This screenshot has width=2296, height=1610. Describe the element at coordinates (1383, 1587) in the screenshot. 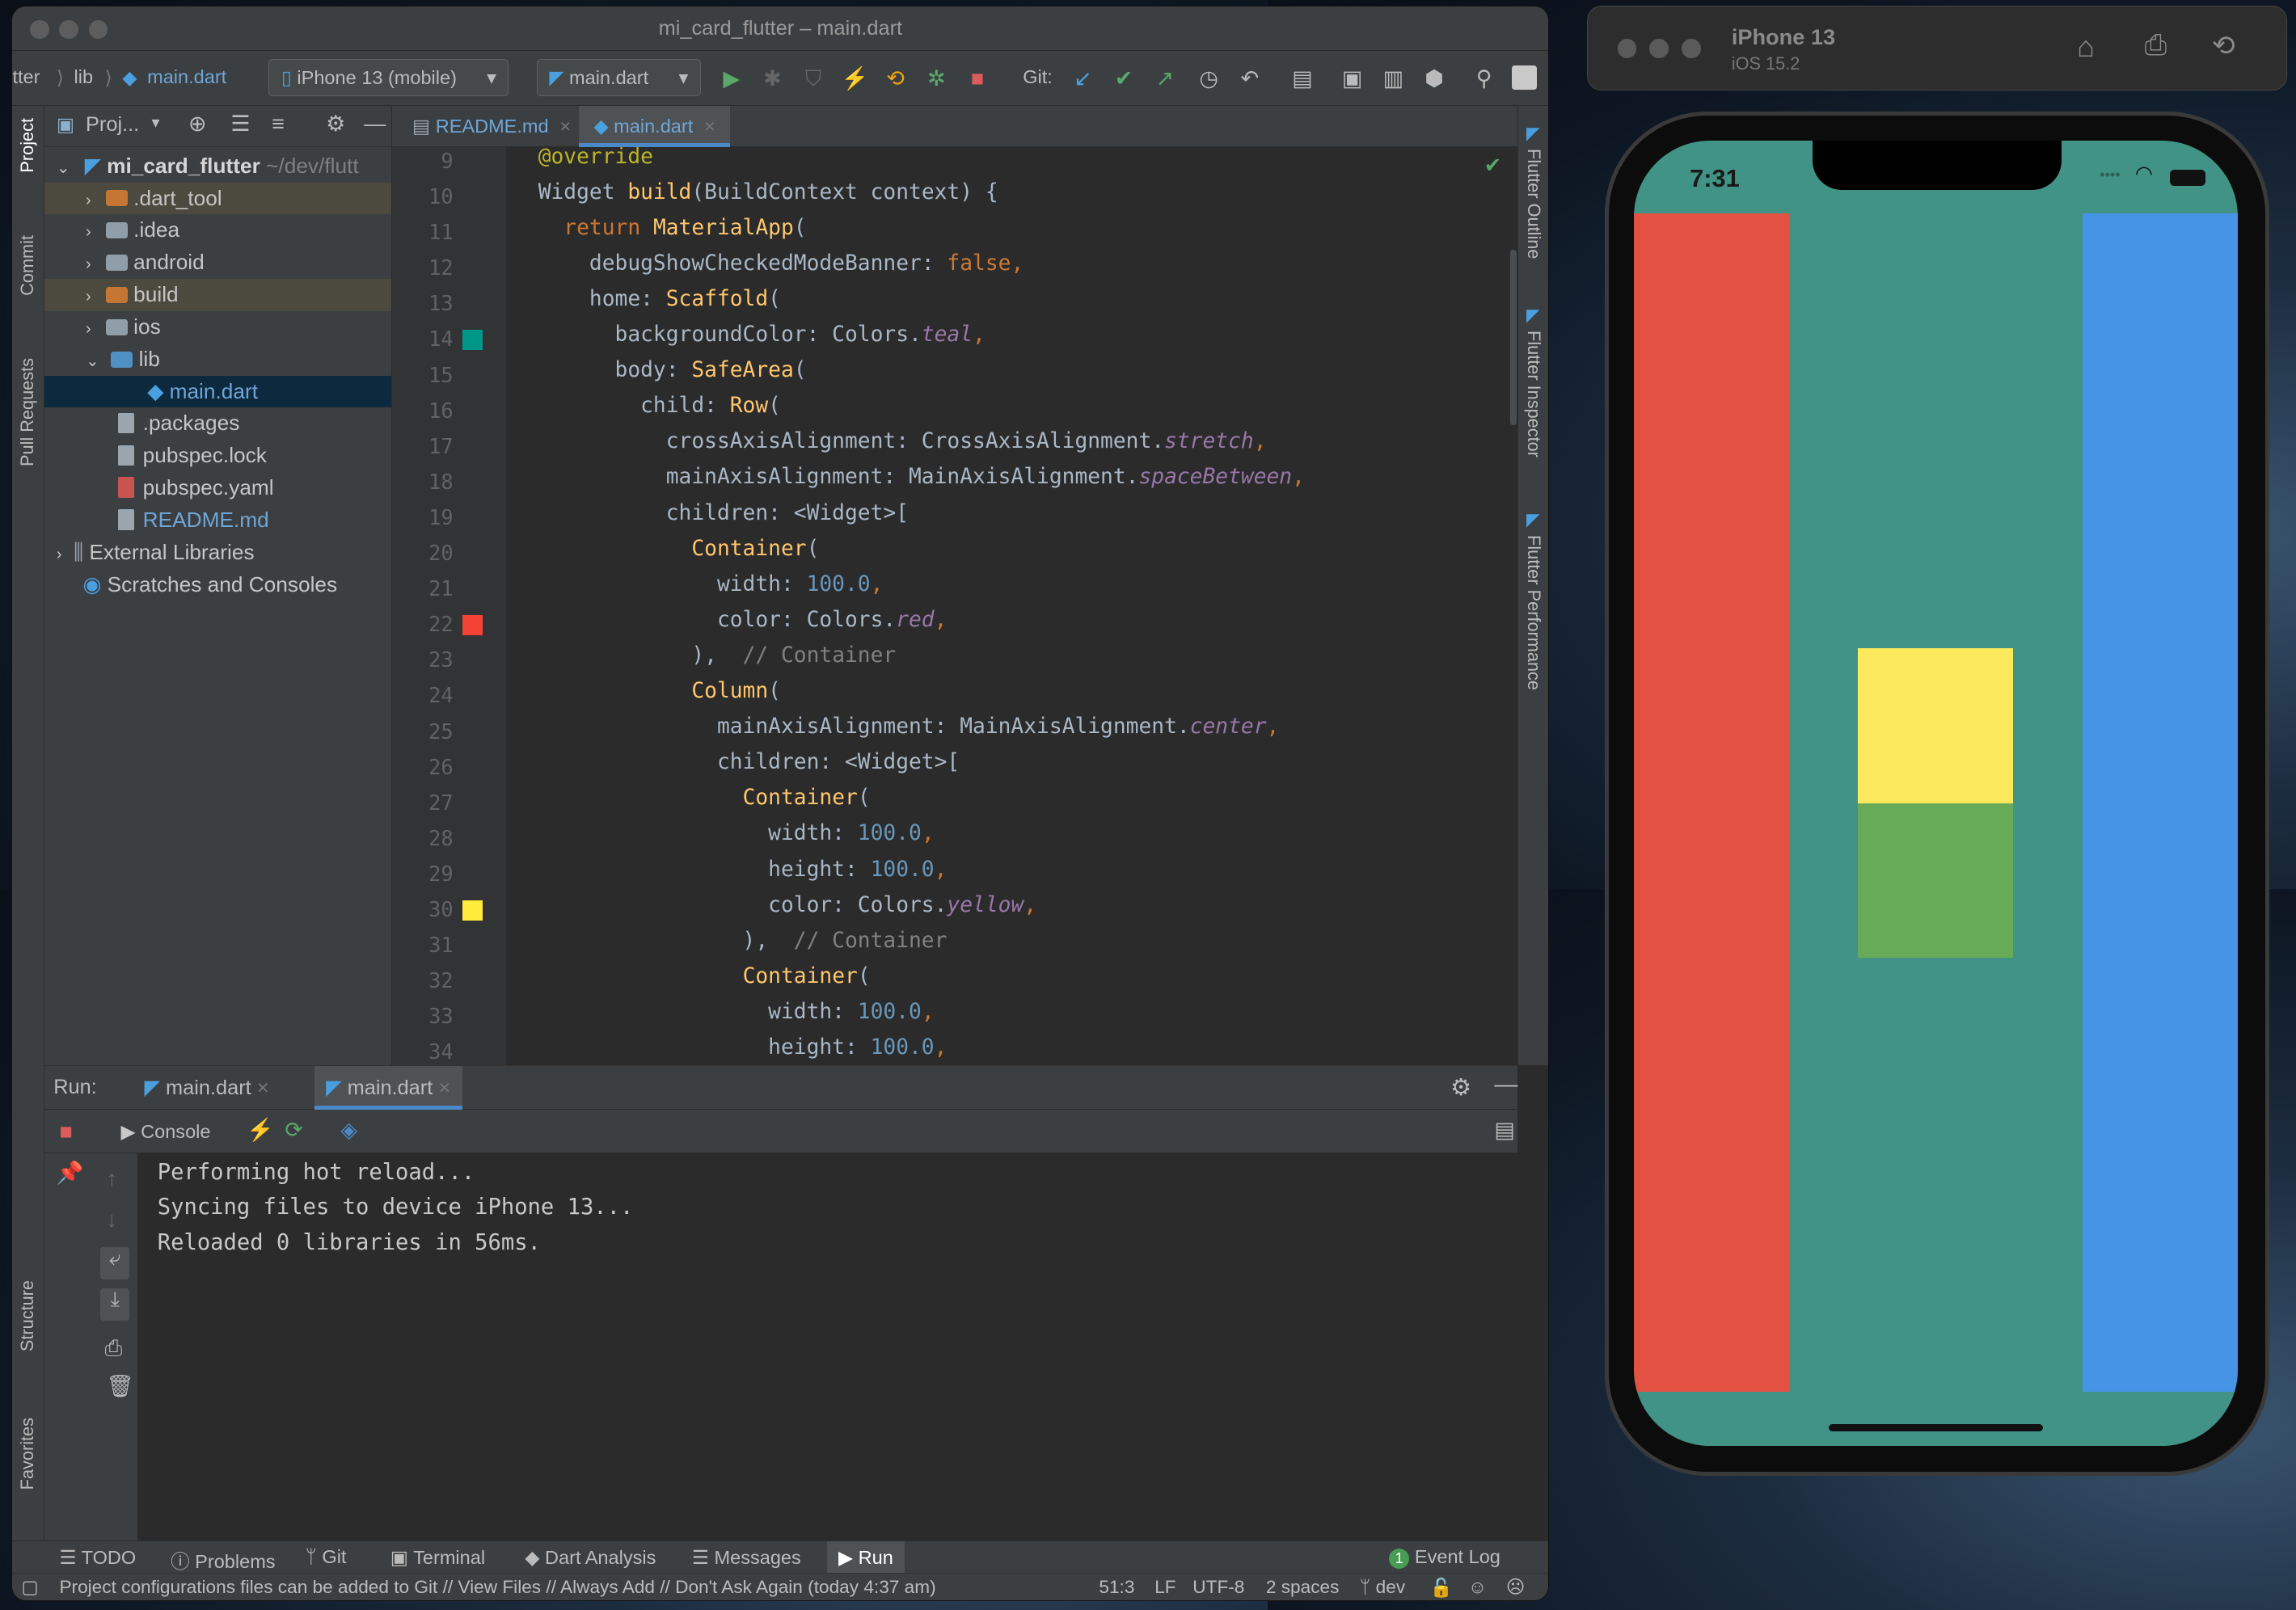

I see `git-branch: ᛘ dev` at that location.